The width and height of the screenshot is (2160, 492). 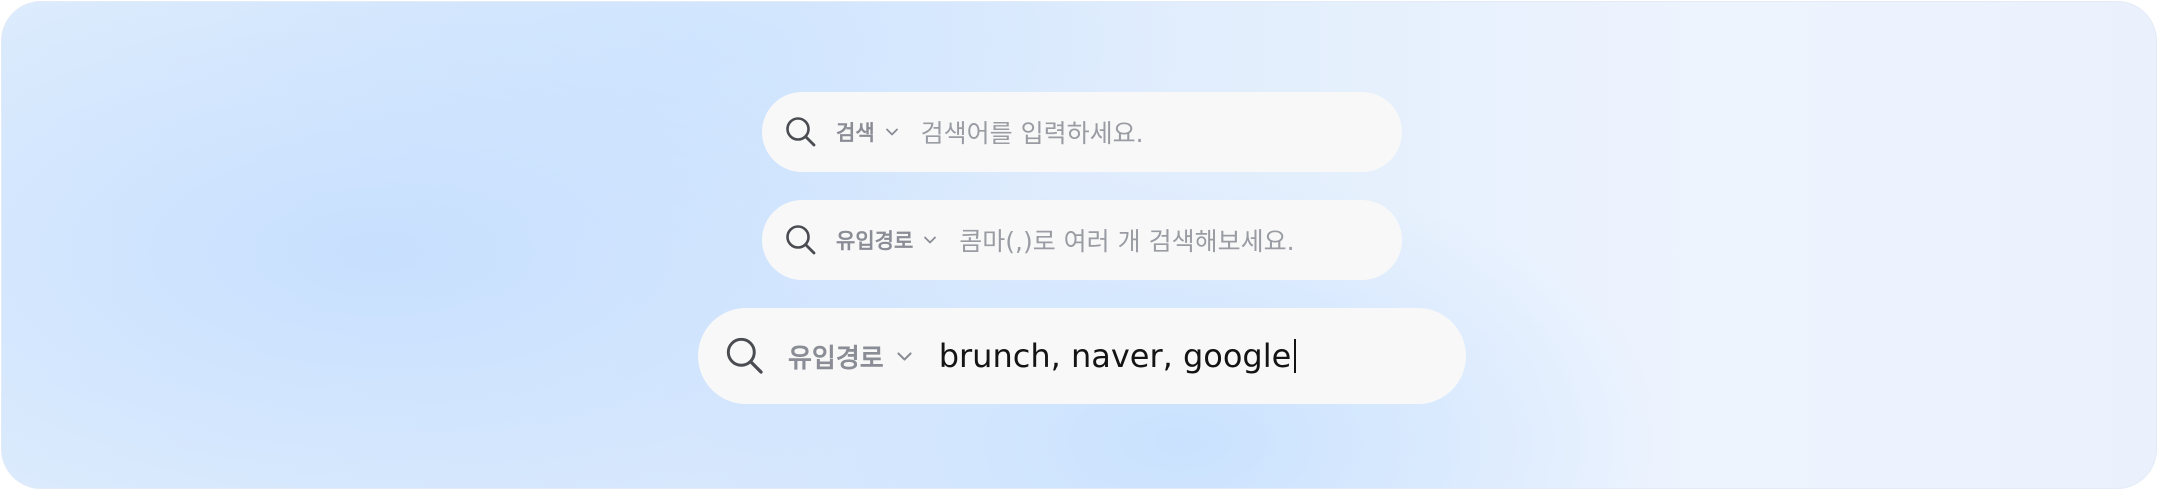 I want to click on search-placeholder: 콤마(,)로 여러 개 검색해보세요., so click(x=1127, y=241).